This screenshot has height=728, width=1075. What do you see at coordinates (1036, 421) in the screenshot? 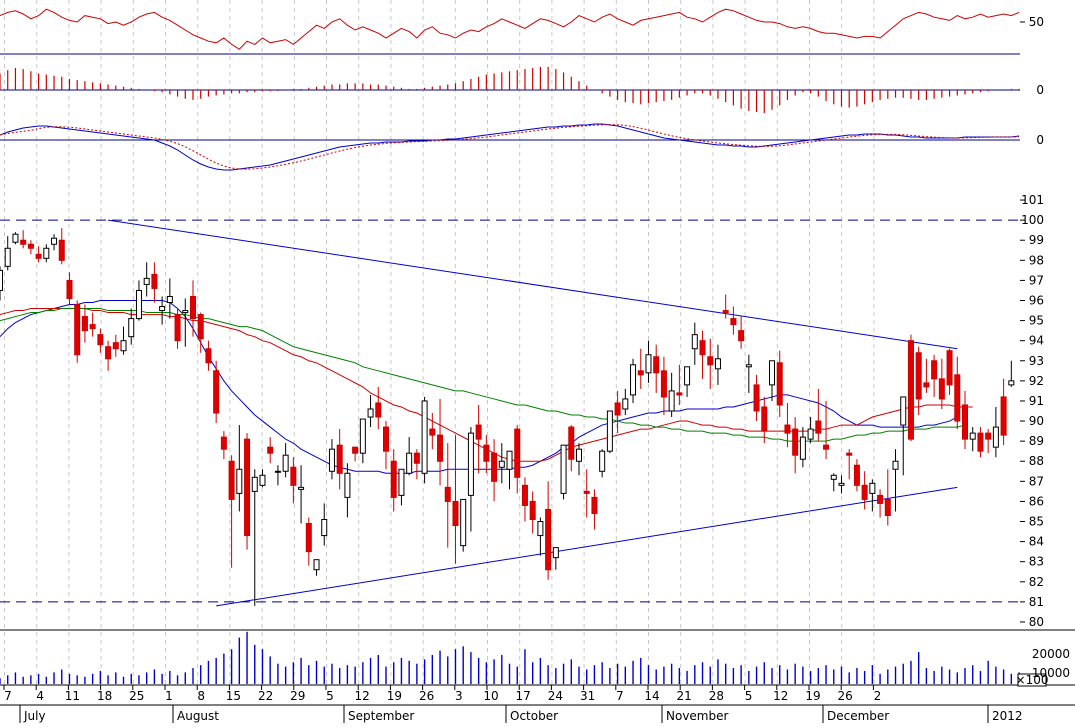
I see `price-tick-label: 90` at bounding box center [1036, 421].